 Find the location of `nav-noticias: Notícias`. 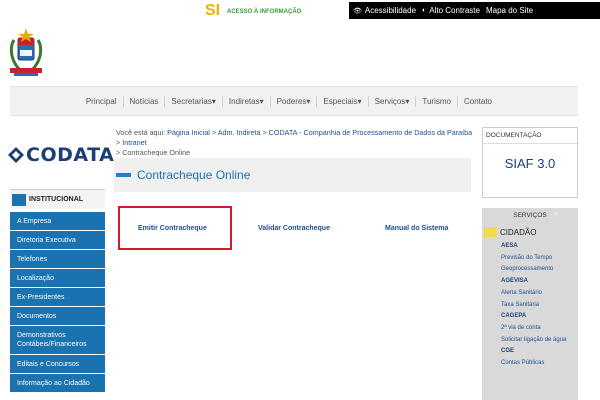

nav-noticias: Notícias is located at coordinates (144, 101).